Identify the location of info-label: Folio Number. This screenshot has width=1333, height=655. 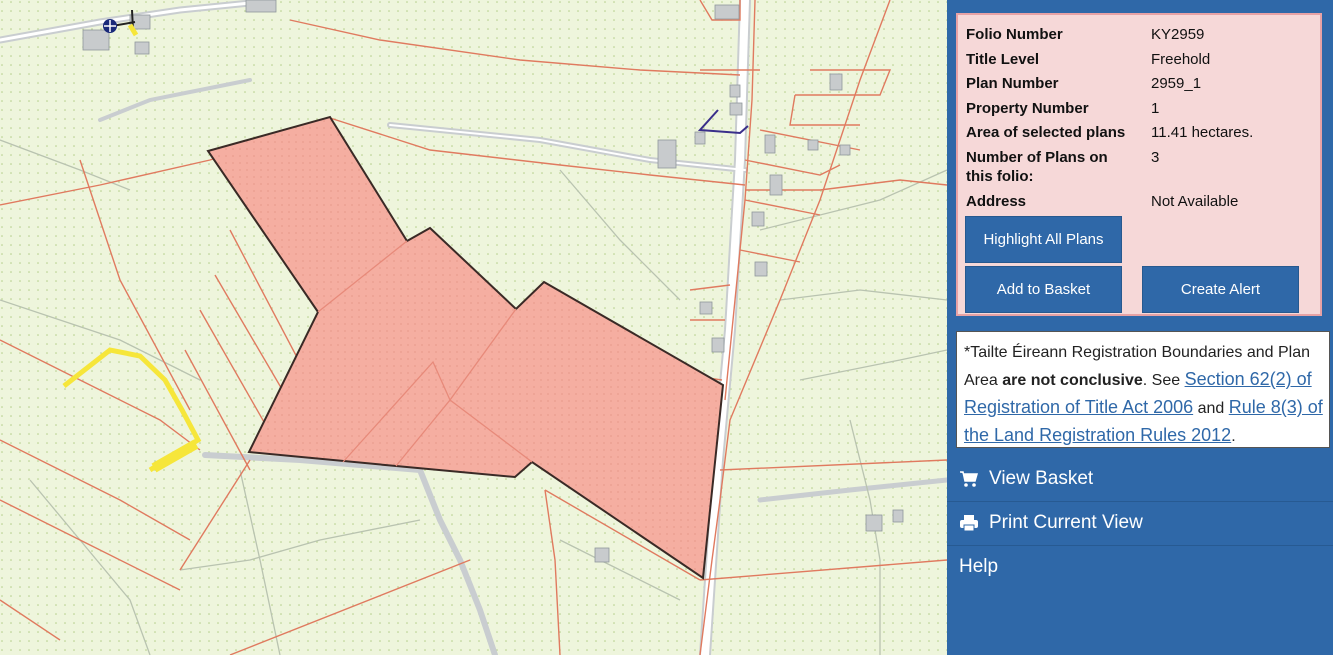
(1014, 34).